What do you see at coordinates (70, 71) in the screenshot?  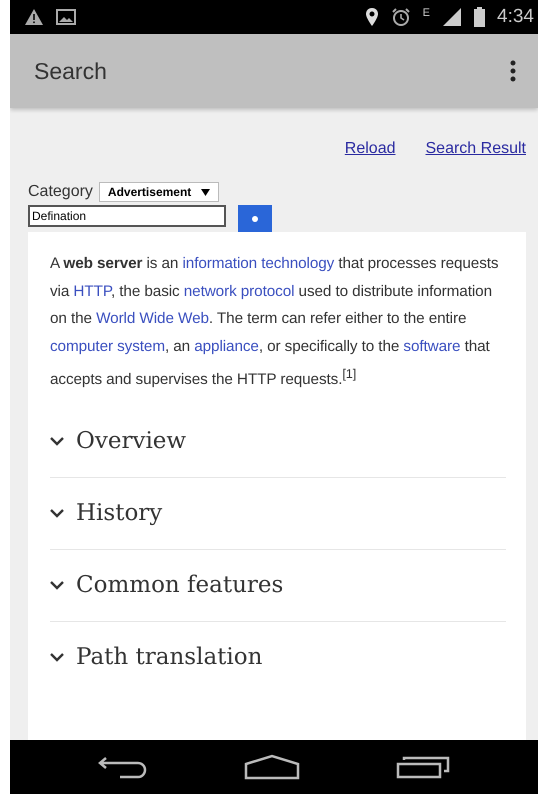 I see `app-title: Search` at bounding box center [70, 71].